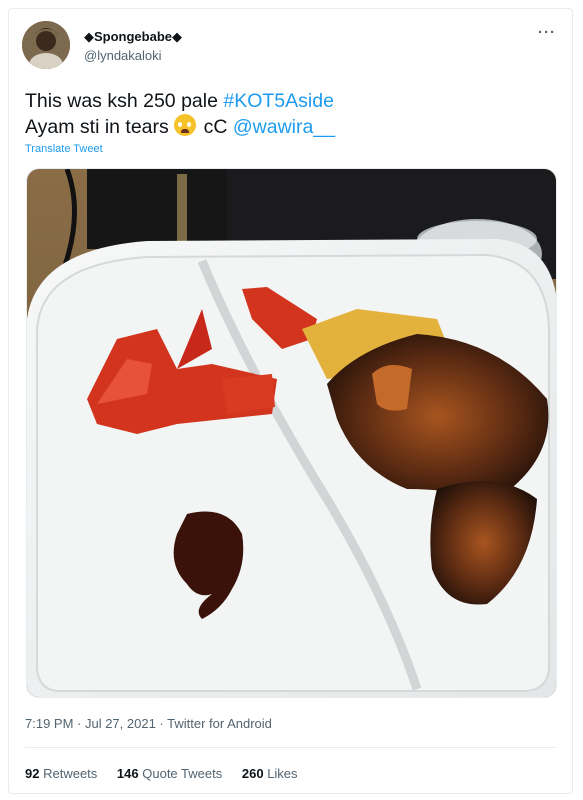  I want to click on translate-tweet-link: Translate Tweet, so click(64, 149).